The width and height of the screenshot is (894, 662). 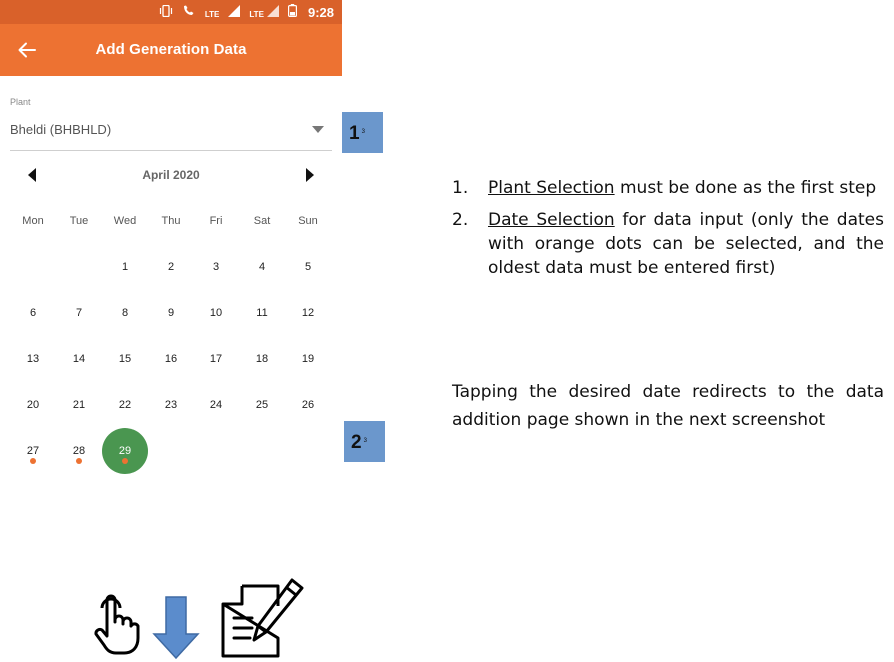 I want to click on calendar-day-17: 17, so click(x=216, y=361).